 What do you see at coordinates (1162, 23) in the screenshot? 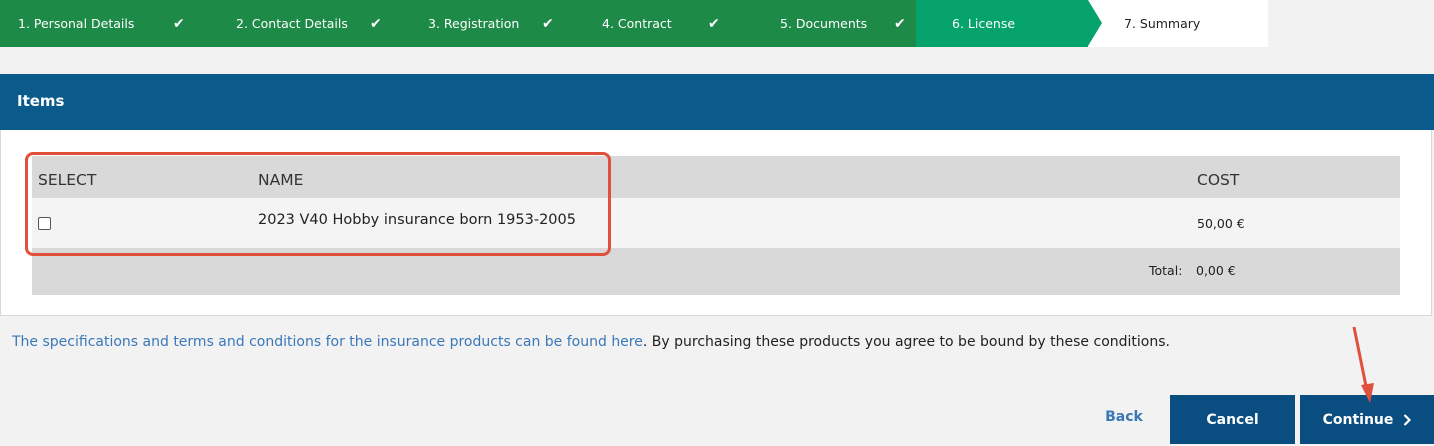
I see `step-label: 7. Summary` at bounding box center [1162, 23].